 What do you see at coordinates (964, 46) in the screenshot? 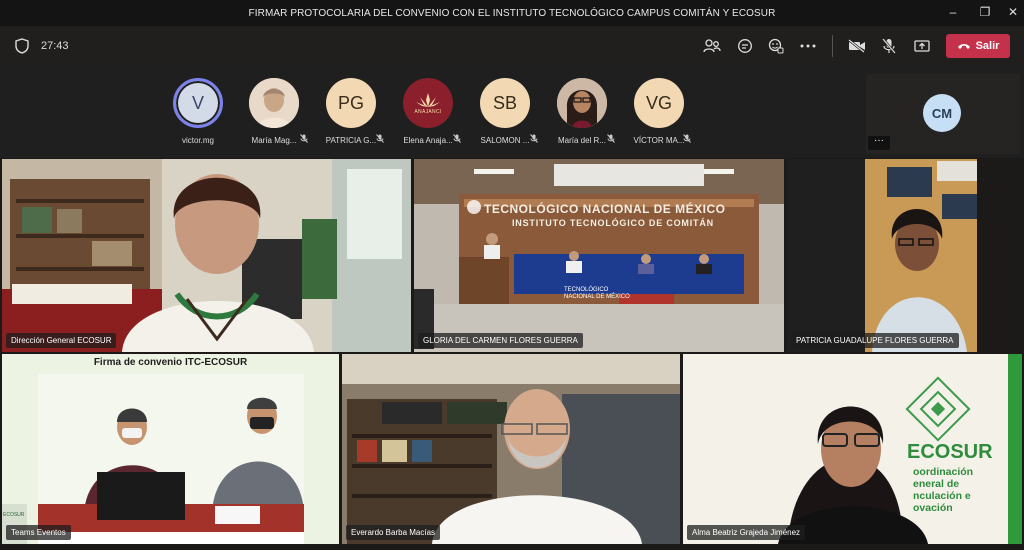
I see `hang-up-icon` at bounding box center [964, 46].